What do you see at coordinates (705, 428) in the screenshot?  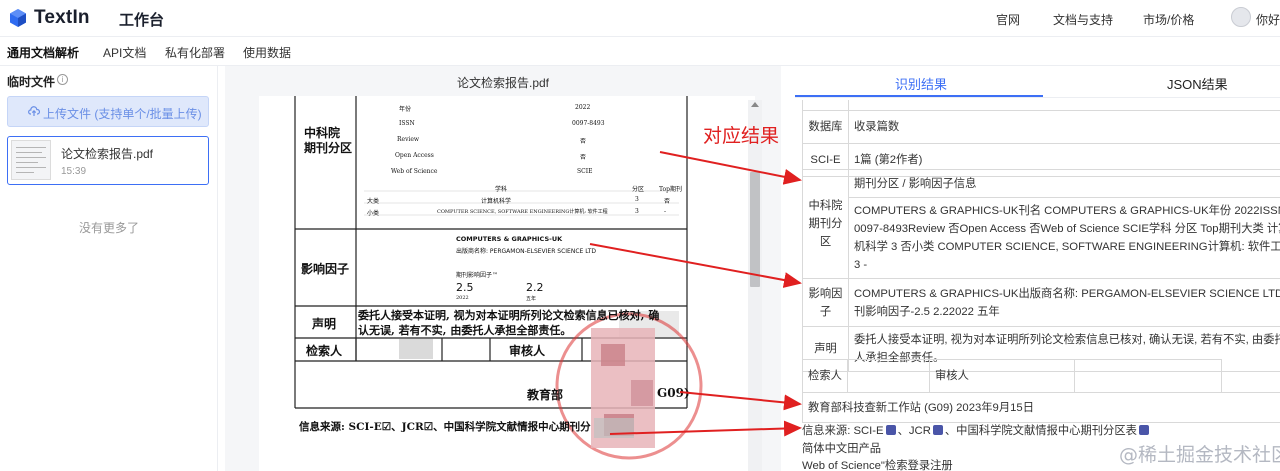 I see `arrow-source` at bounding box center [705, 428].